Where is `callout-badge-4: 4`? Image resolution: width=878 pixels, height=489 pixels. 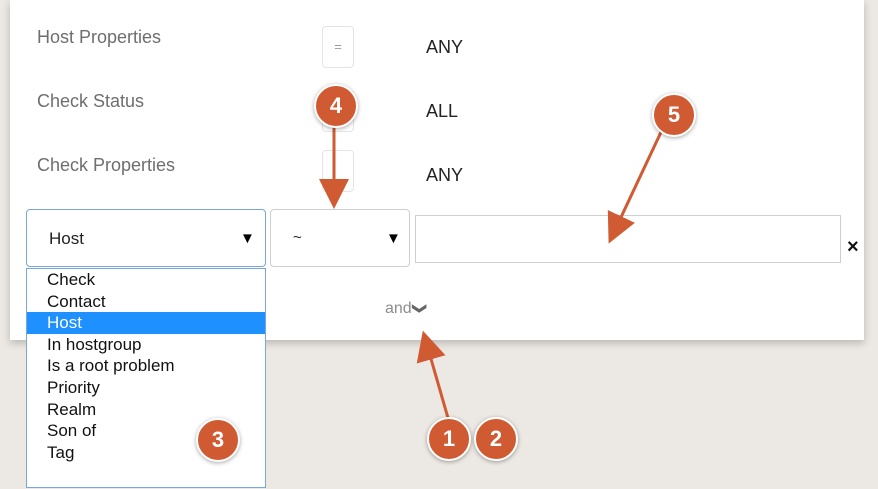 callout-badge-4: 4 is located at coordinates (336, 106).